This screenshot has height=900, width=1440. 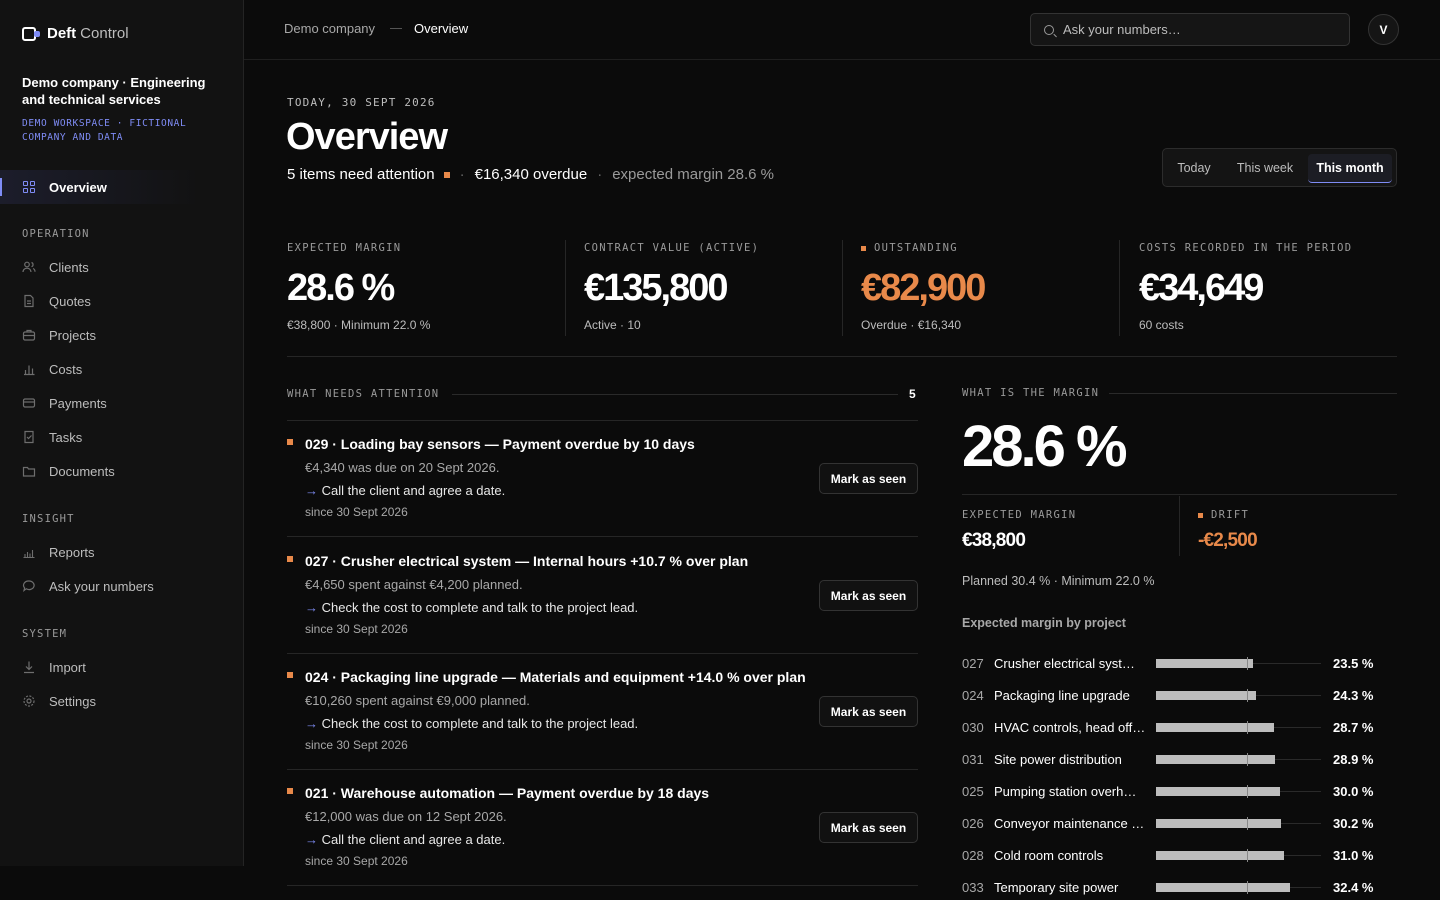 I want to click on sidebar-item-ask: Ask your numbers, so click(x=110, y=586).